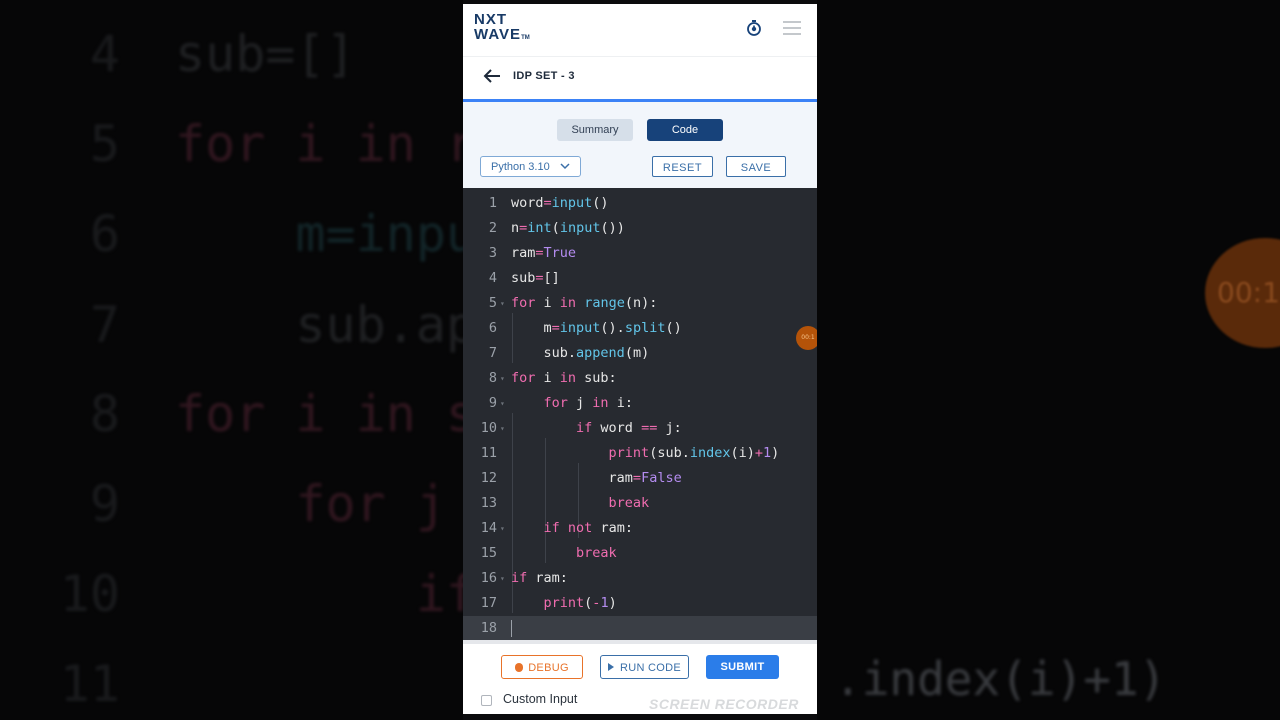  Describe the element at coordinates (519, 667) in the screenshot. I see `bug-icon` at that location.